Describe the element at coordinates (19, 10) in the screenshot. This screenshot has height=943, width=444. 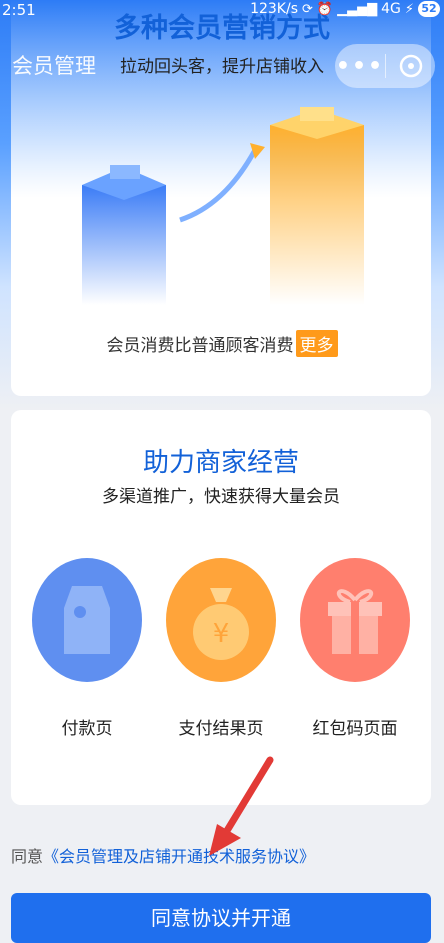
I see `status-time: 2:51` at that location.